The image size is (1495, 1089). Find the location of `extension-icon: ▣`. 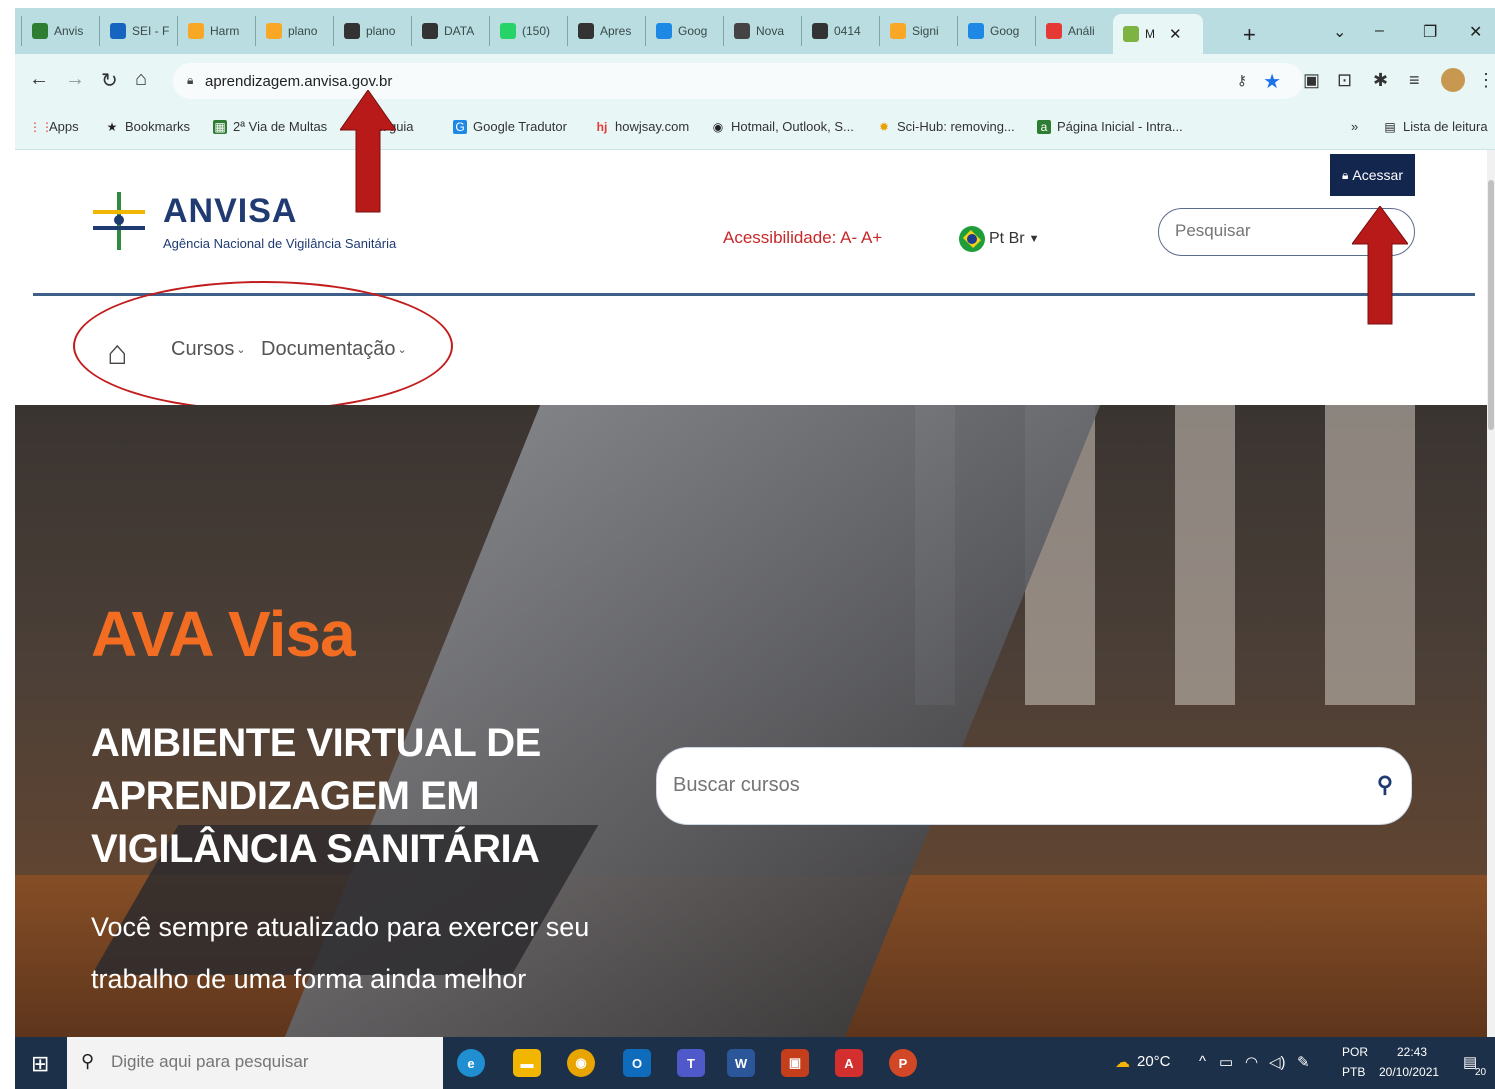

extension-icon: ▣ is located at coordinates (1311, 80).